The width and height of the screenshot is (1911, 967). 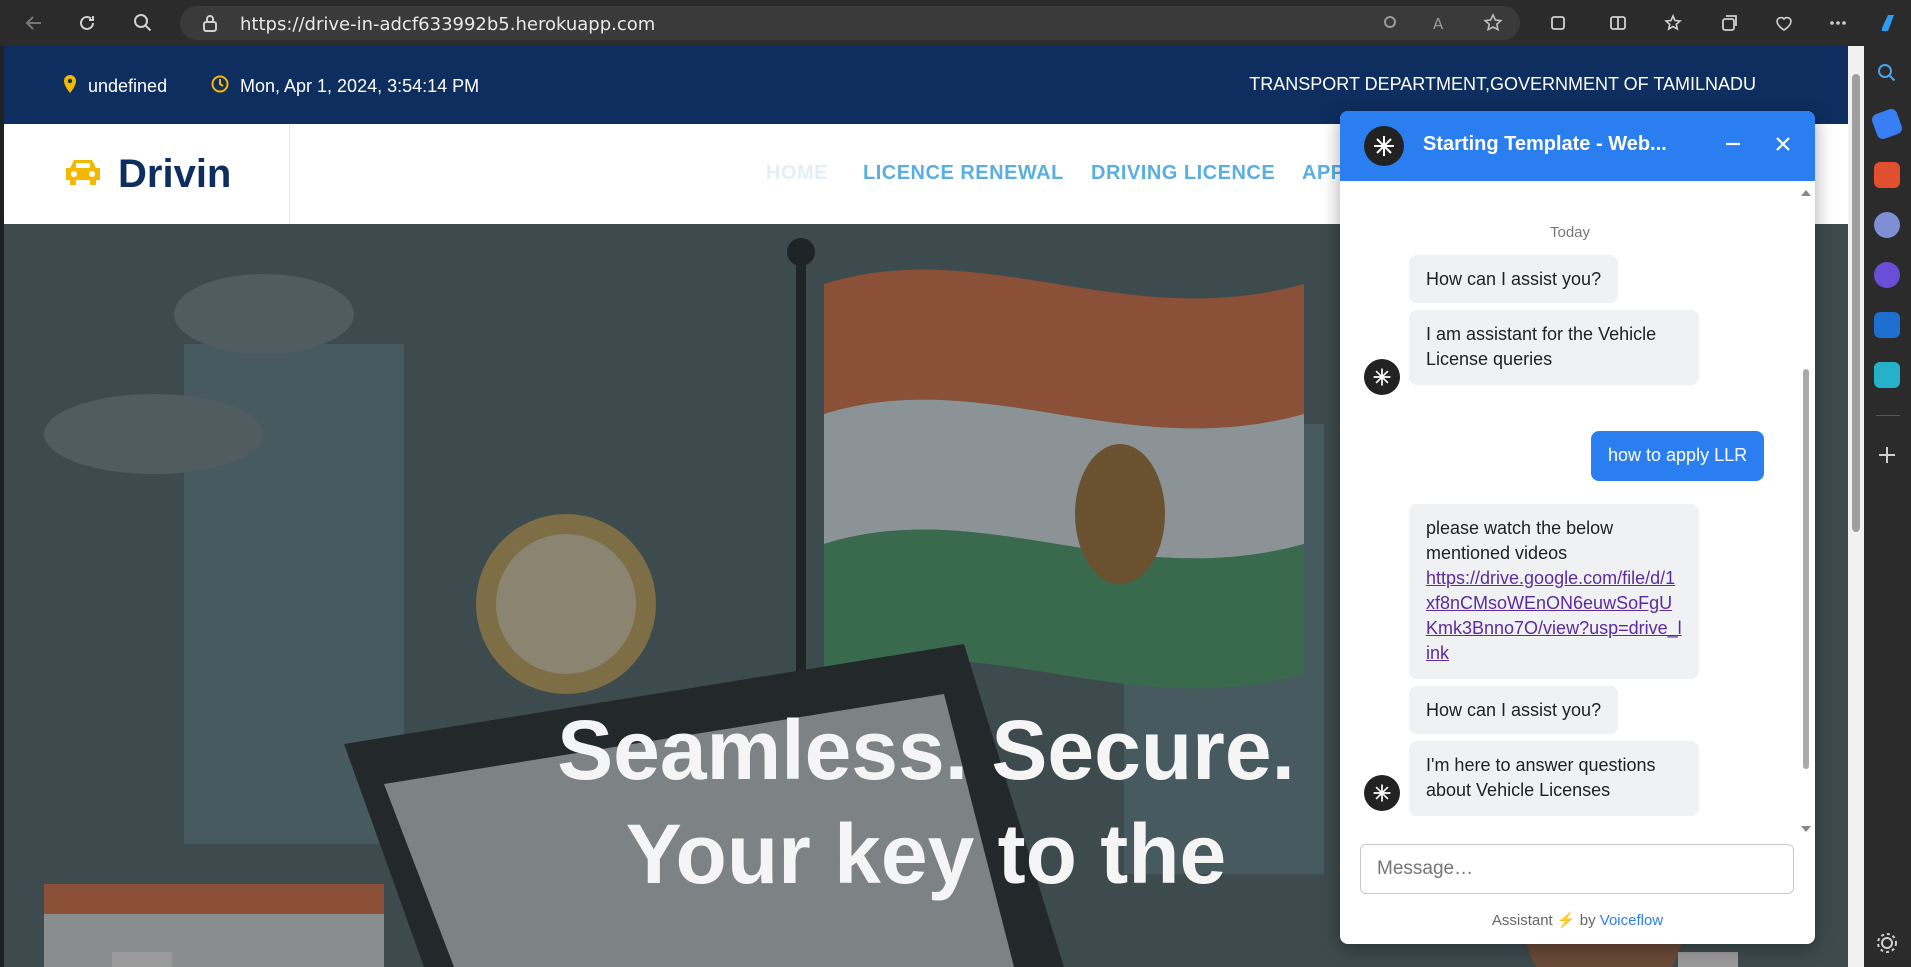 I want to click on browser-sidebar, so click(x=1887, y=506).